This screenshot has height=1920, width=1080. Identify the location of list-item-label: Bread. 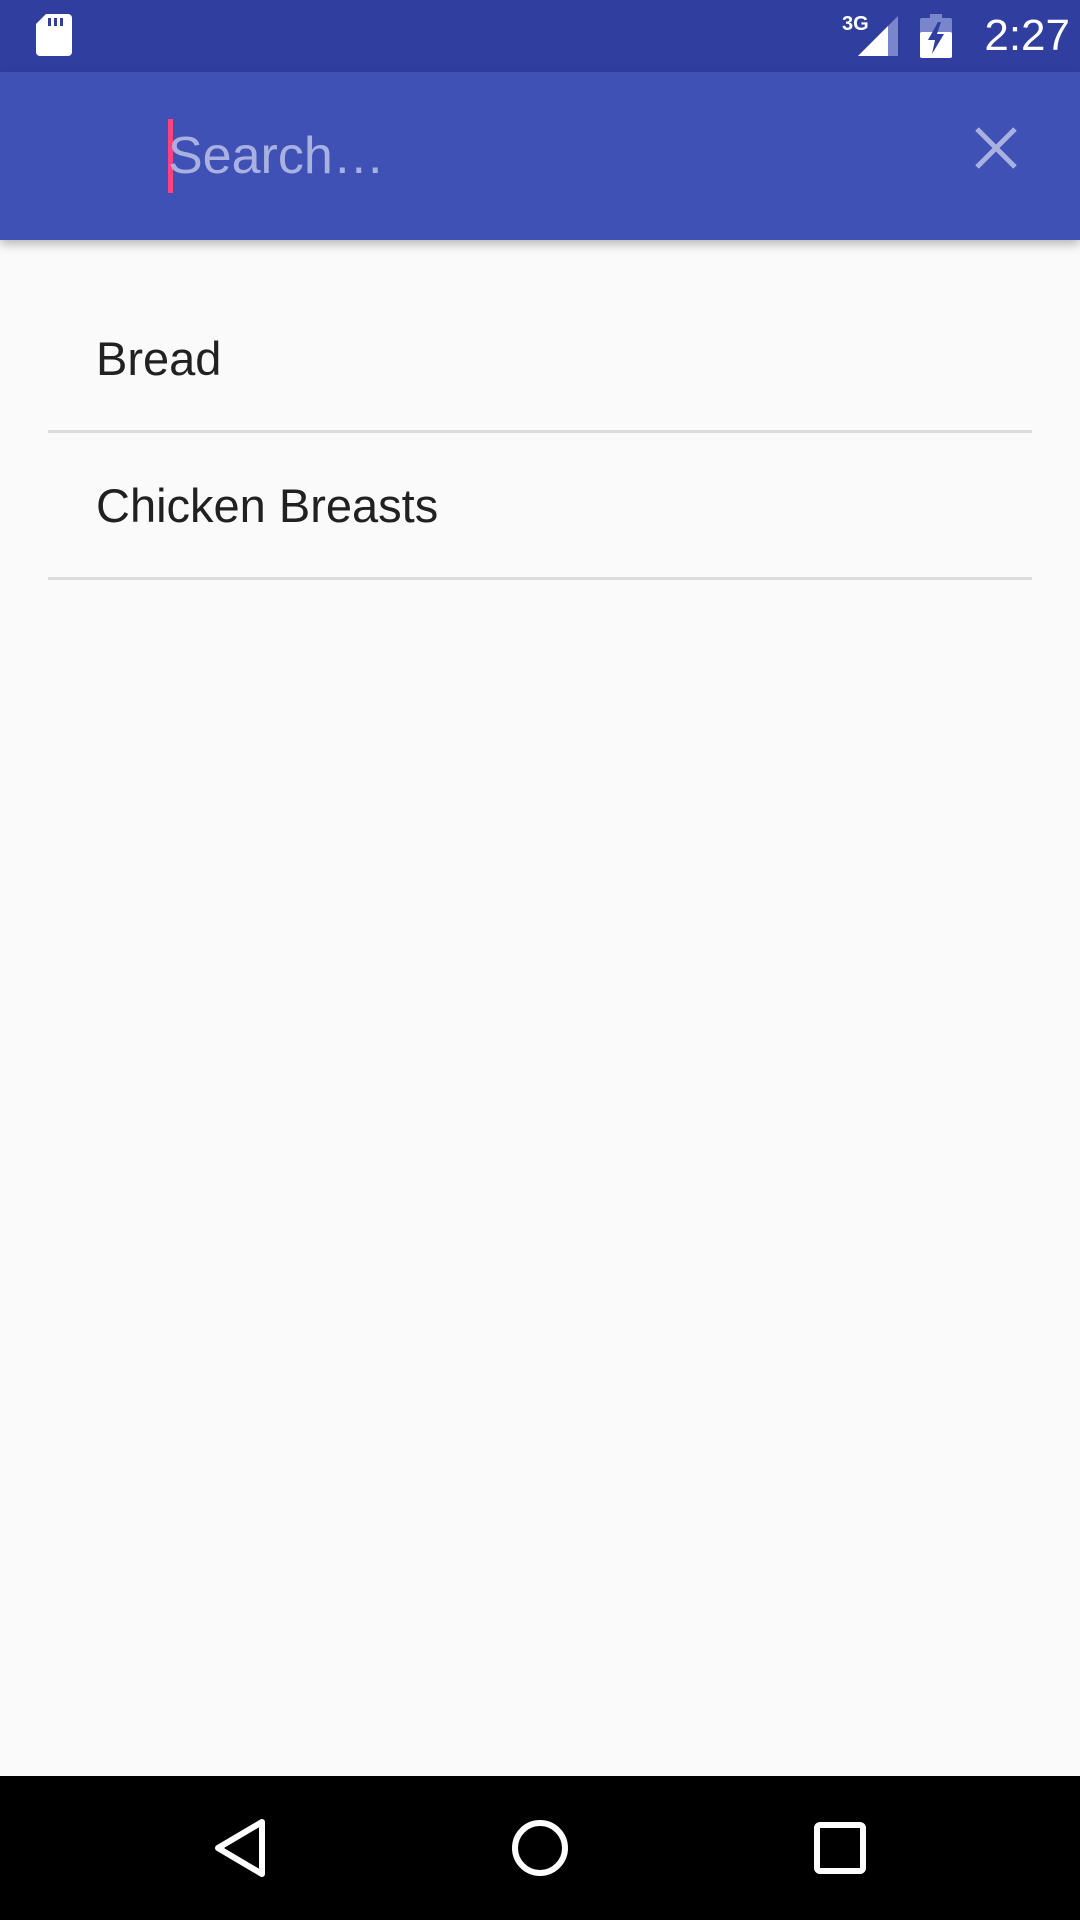
(159, 358).